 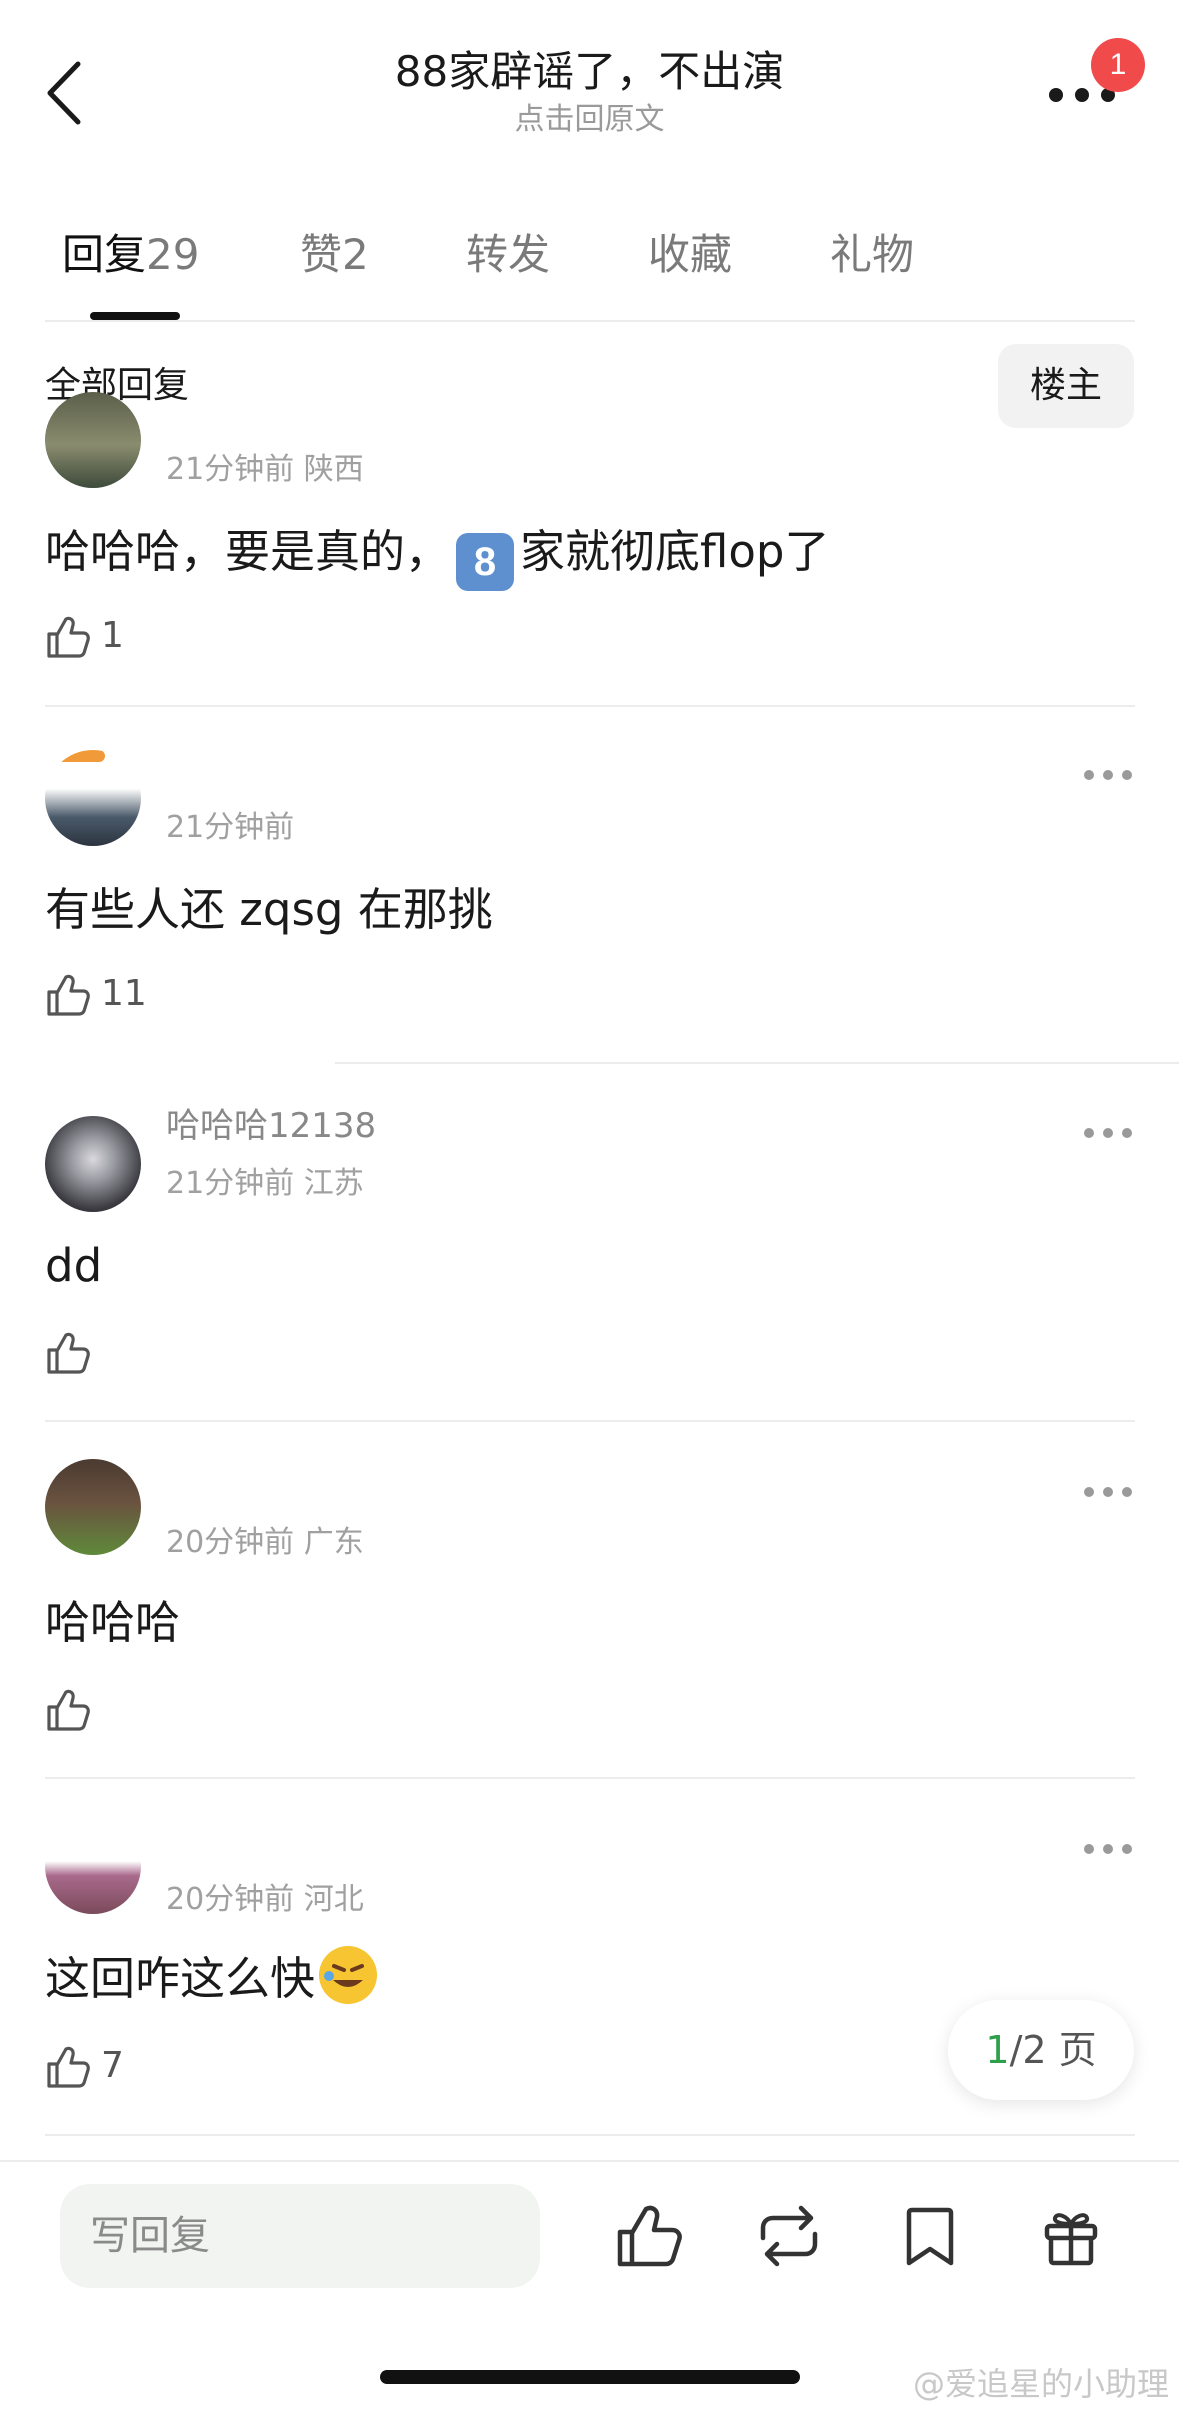 I want to click on comment-text: dd, so click(x=73, y=1266).